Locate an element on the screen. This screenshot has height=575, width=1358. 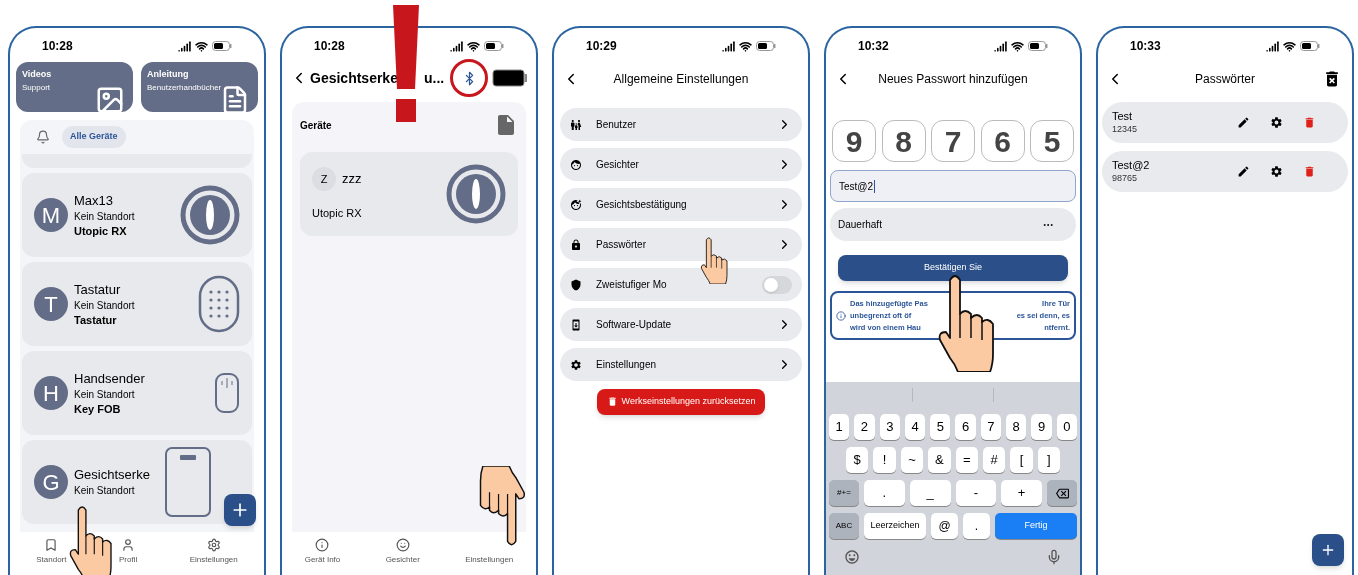
section-heading: Geräte is located at coordinates (316, 125).